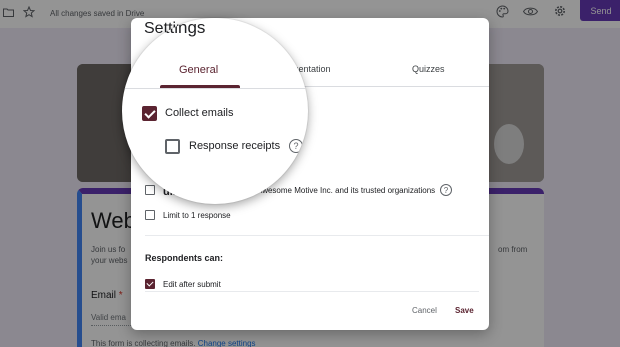 The height and width of the screenshot is (347, 620). Describe the element at coordinates (296, 146) in the screenshot. I see `response-receipts-help-icon: ?` at that location.